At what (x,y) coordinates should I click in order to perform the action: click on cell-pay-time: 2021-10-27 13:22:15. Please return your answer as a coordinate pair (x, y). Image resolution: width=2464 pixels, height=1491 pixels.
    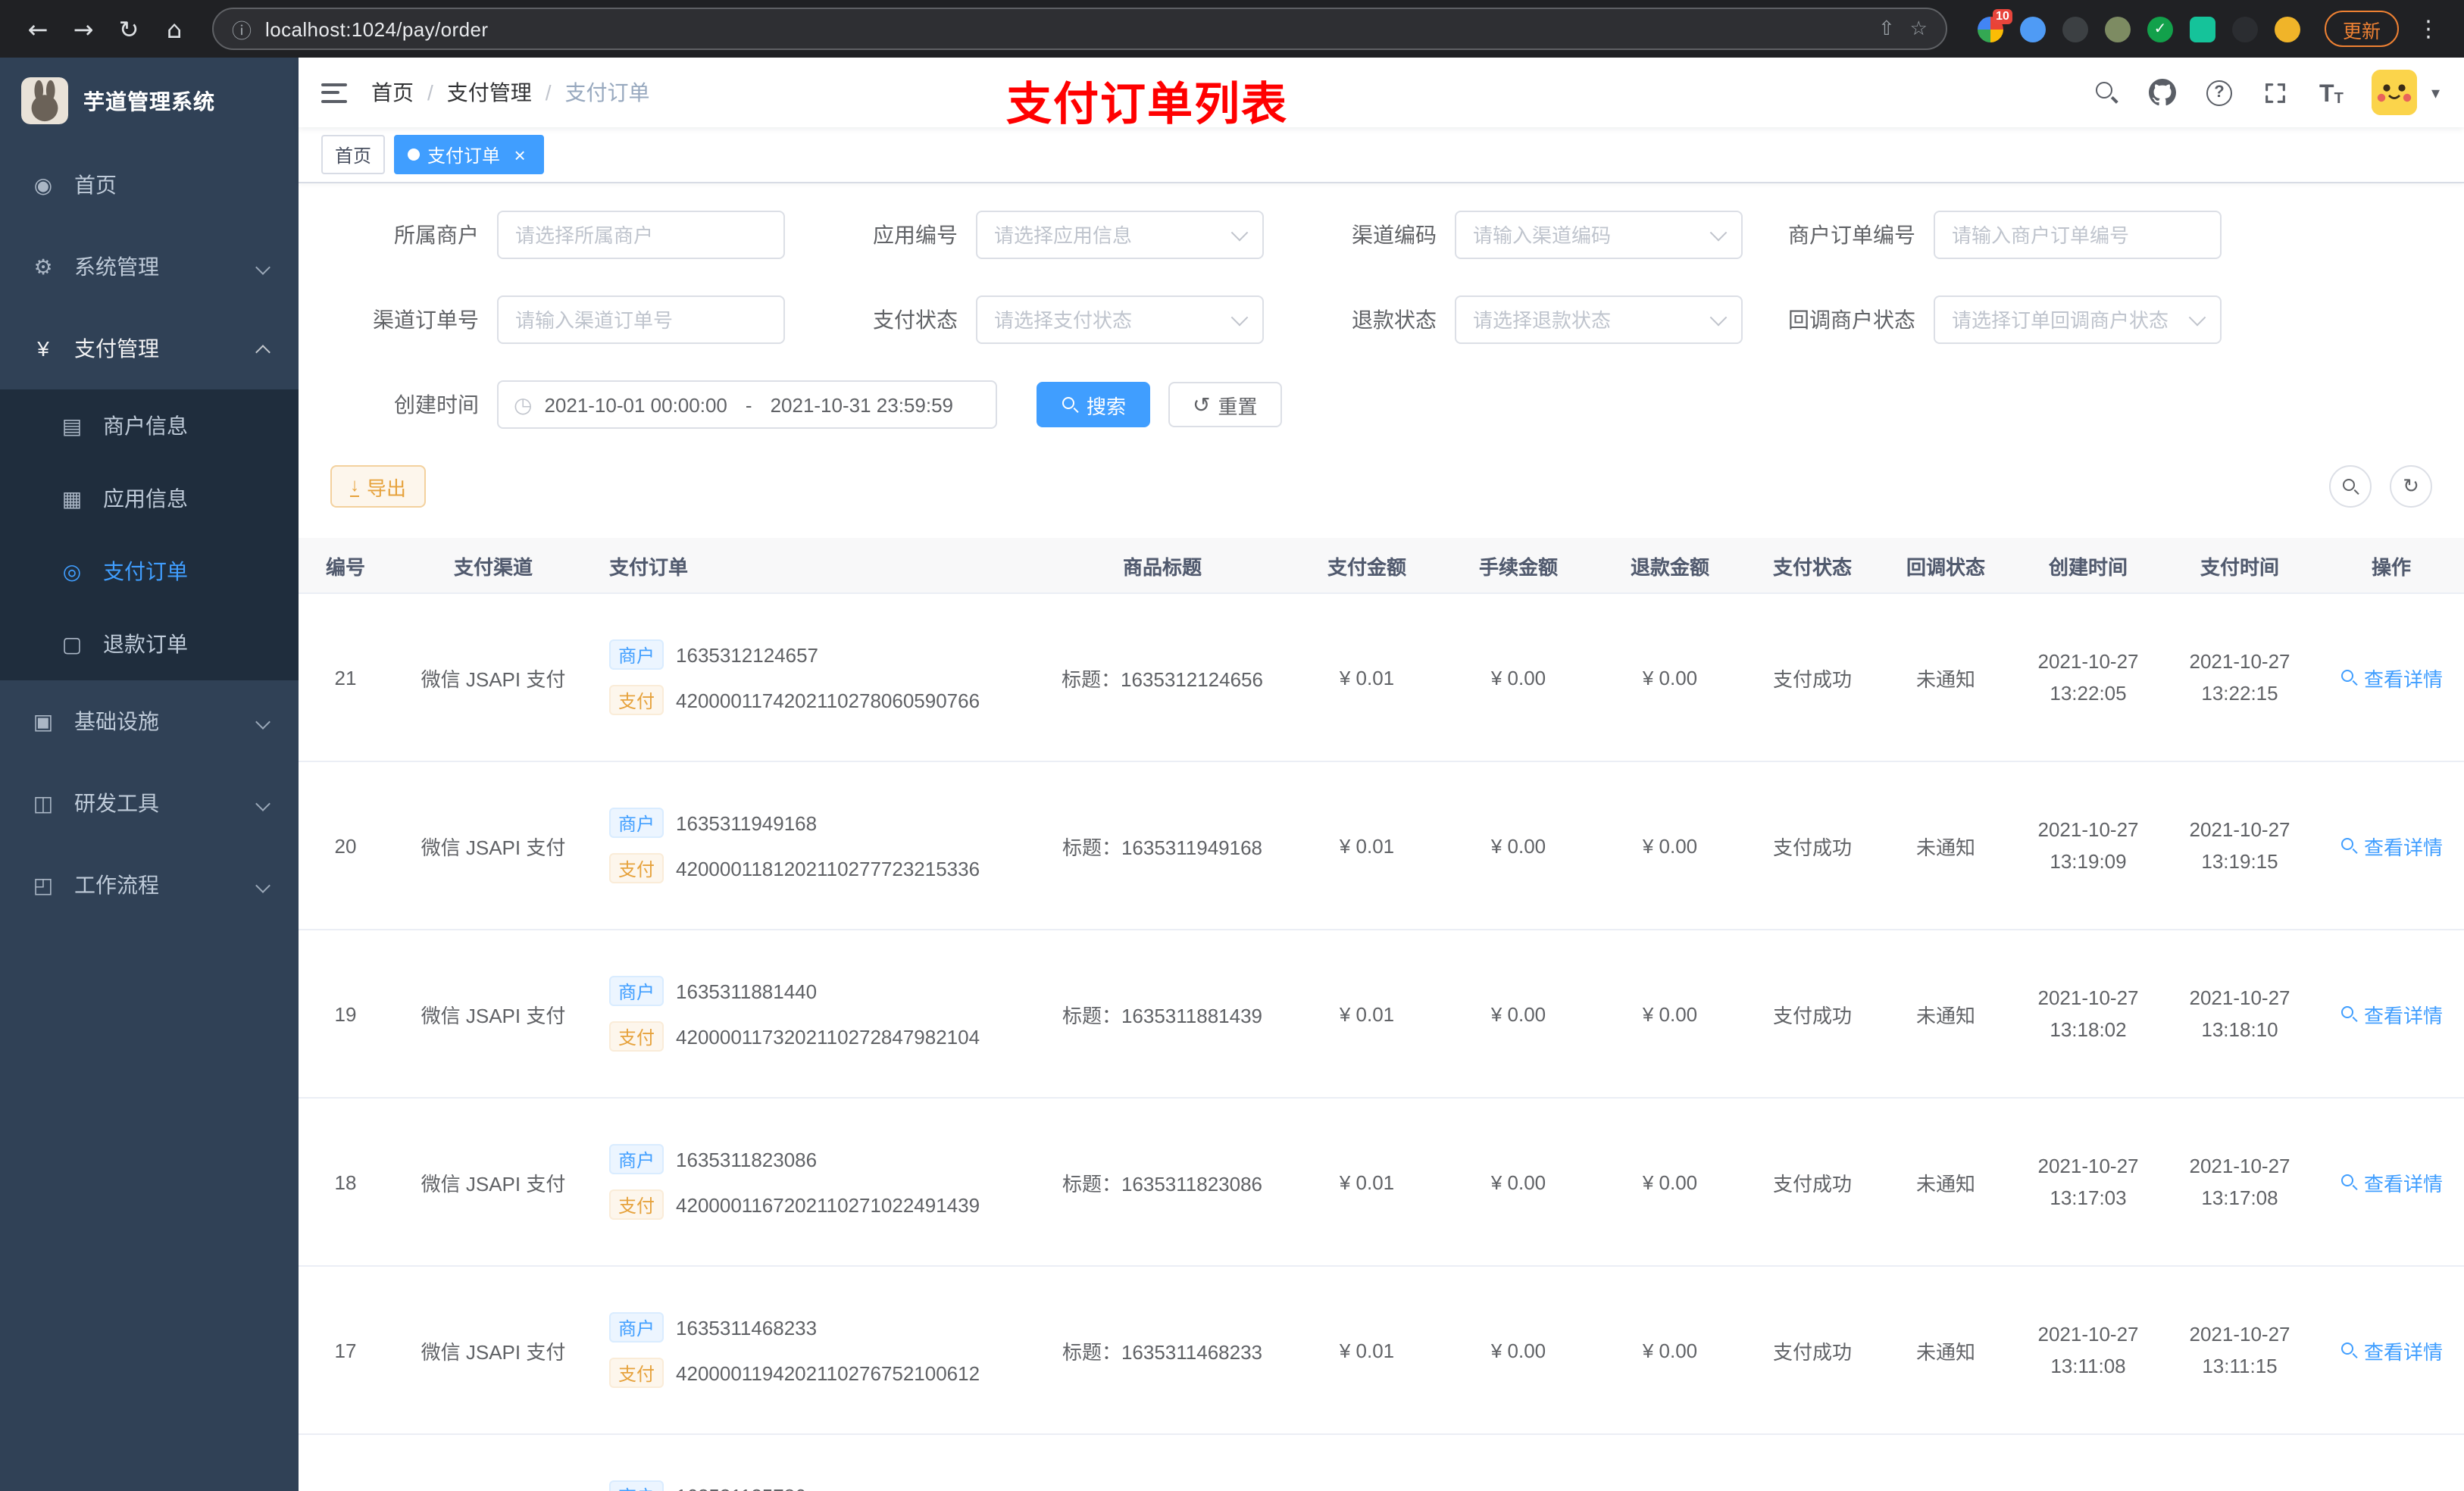
    Looking at the image, I should click on (2239, 677).